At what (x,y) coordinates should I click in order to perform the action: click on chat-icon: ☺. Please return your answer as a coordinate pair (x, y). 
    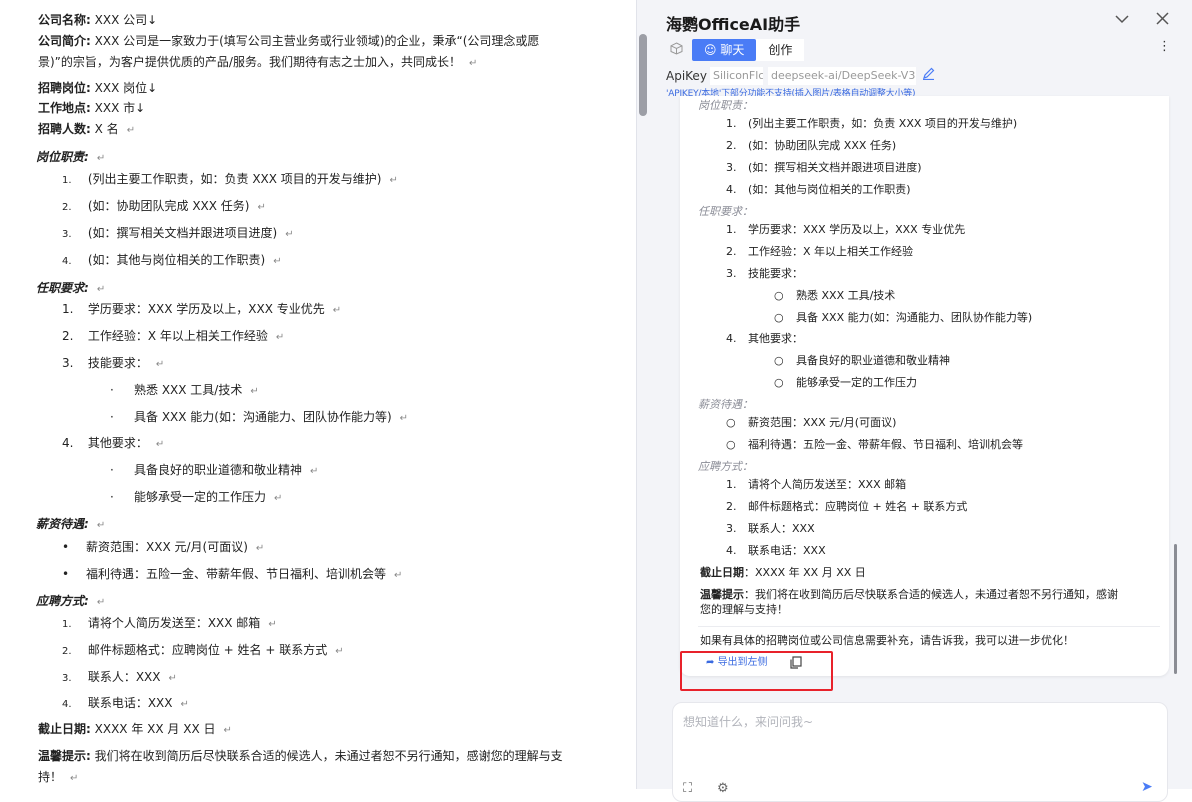
    Looking at the image, I should click on (712, 50).